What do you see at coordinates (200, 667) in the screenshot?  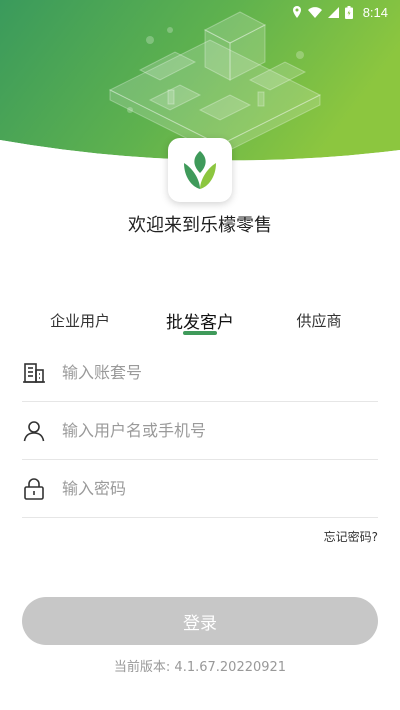 I see `version-text: 当前版本: 4.1.67.20220921` at bounding box center [200, 667].